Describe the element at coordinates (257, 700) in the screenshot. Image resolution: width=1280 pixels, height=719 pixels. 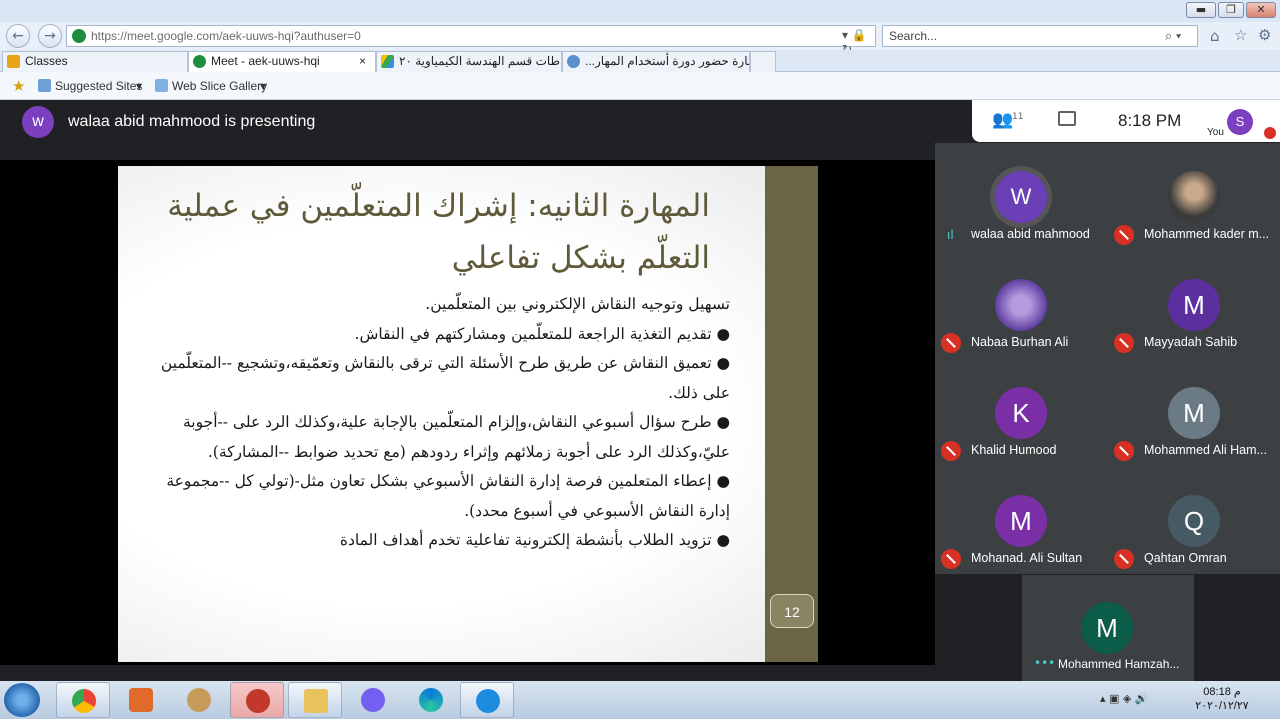
I see `taskbar-snipping-tool` at that location.